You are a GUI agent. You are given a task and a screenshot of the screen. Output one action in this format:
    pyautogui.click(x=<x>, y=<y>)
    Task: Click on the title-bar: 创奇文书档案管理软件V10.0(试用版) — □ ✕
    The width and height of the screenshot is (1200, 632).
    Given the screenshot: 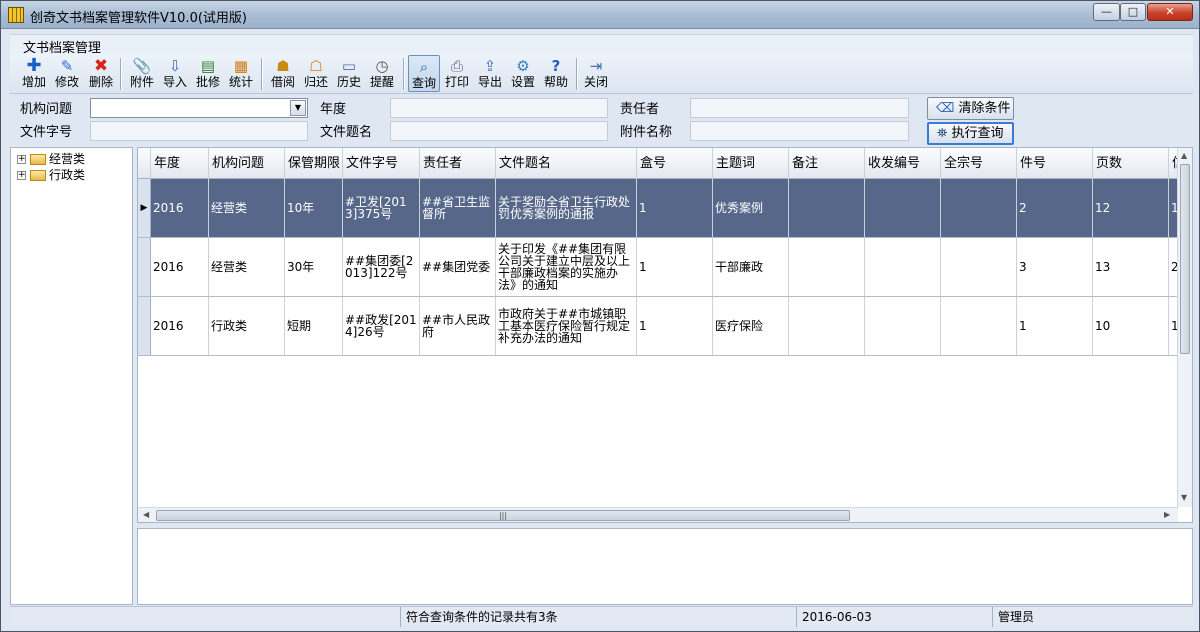 What is the action you would take?
    pyautogui.click(x=600, y=15)
    